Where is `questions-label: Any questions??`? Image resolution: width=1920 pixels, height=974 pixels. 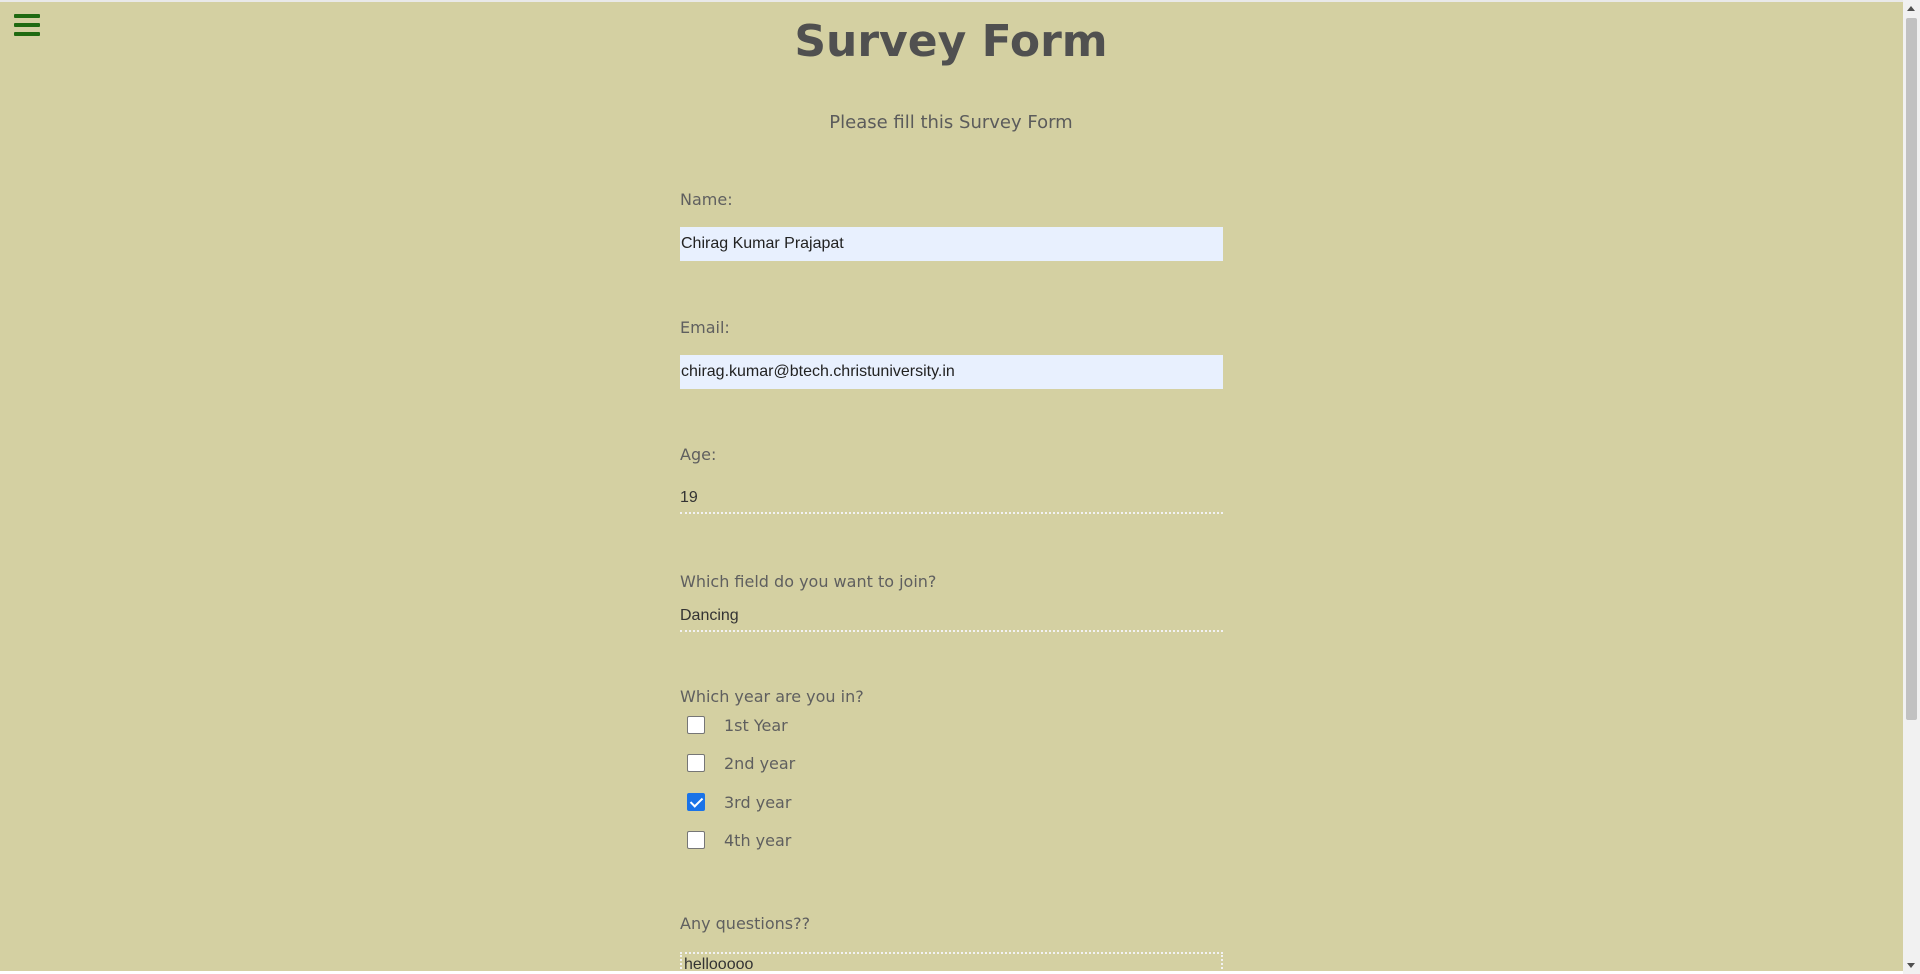 questions-label: Any questions?? is located at coordinates (745, 923).